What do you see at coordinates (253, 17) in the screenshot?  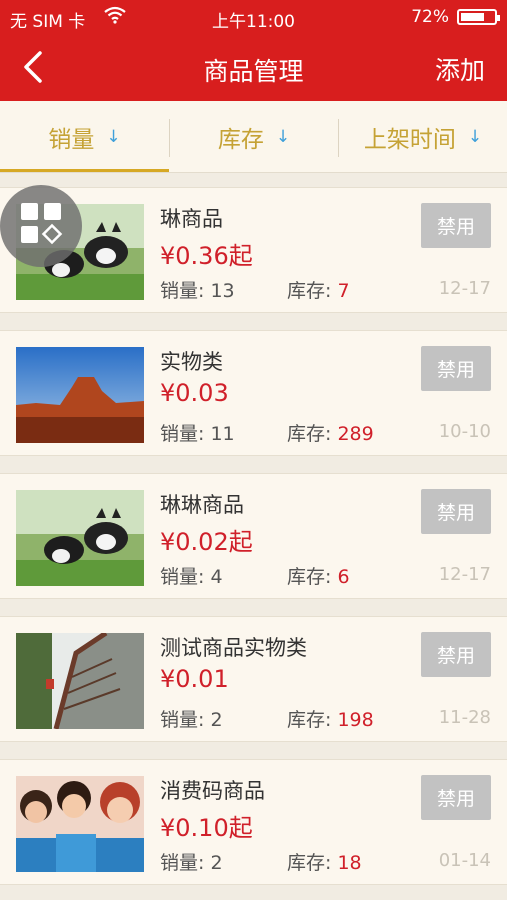 I see `status-bar: 无 SIM 卡 上午11:00 72%` at bounding box center [253, 17].